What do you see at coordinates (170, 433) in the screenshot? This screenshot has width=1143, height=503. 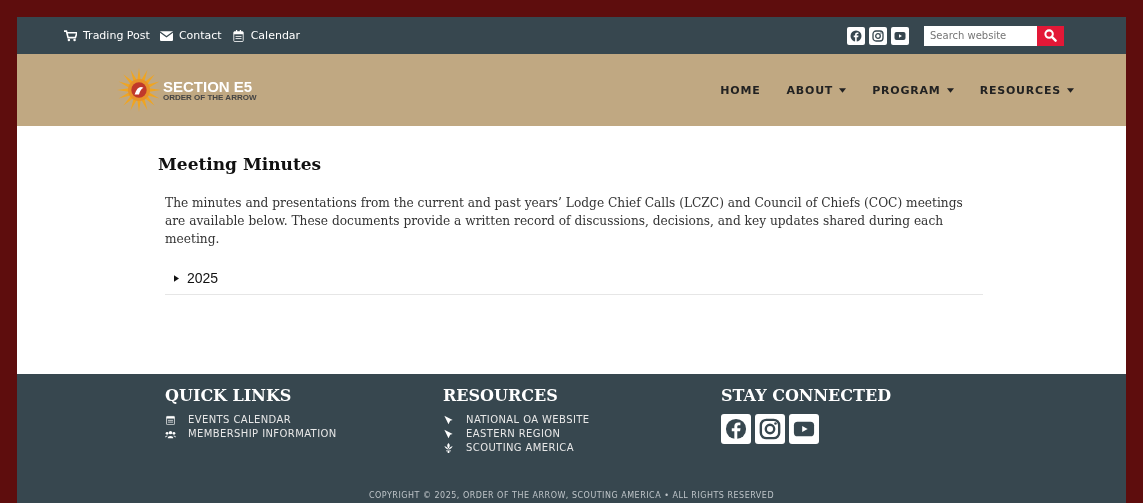 I see `users-icon` at bounding box center [170, 433].